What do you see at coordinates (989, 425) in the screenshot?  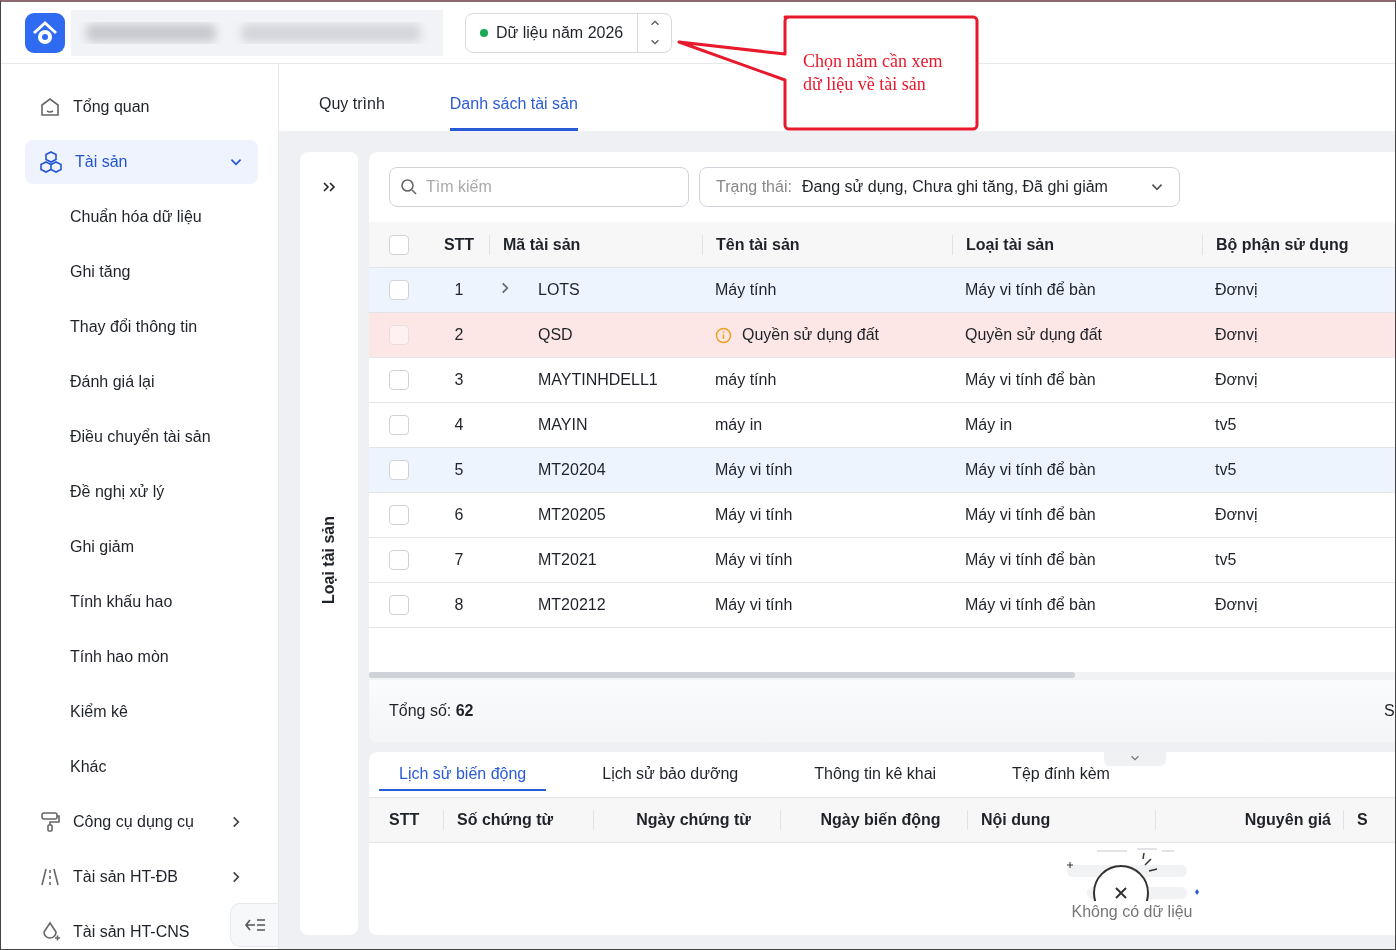 I see `table-cell-text: Máy in` at bounding box center [989, 425].